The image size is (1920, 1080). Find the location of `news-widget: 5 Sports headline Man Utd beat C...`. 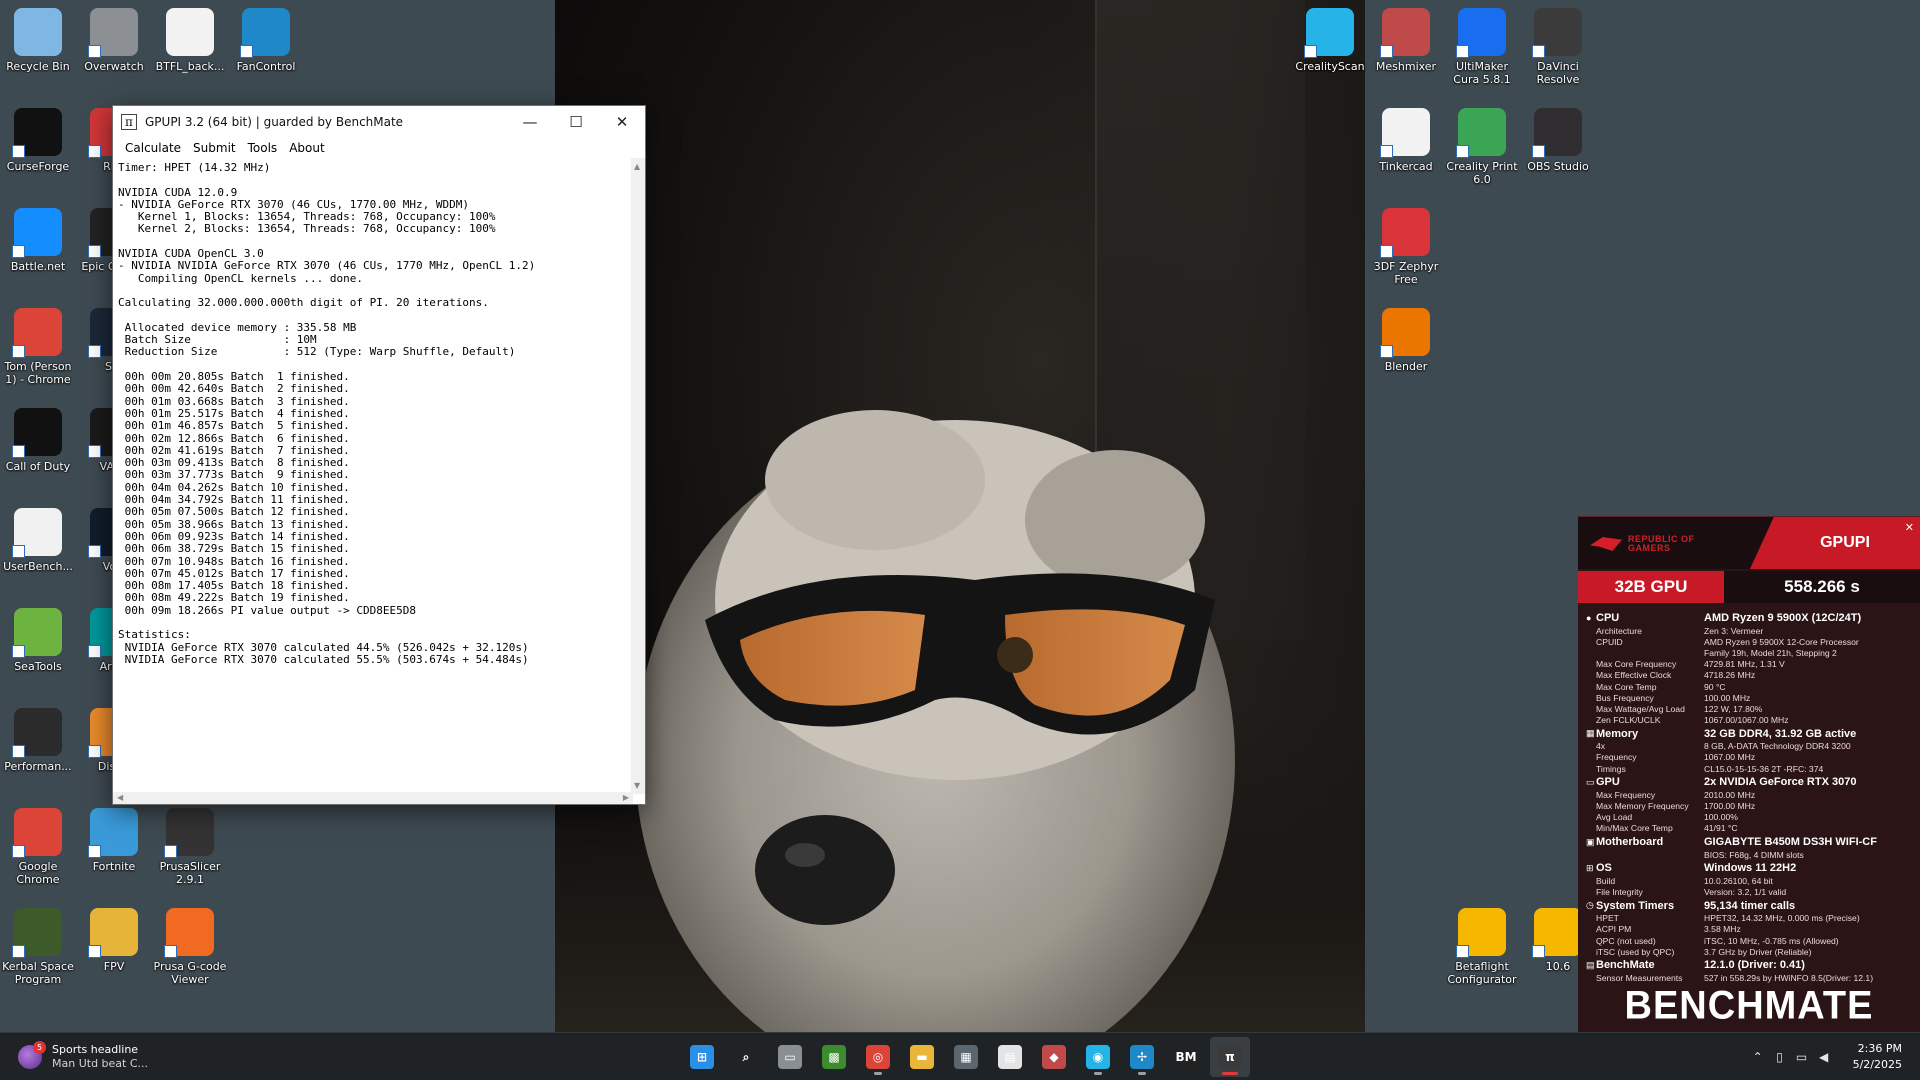

news-widget: 5 Sports headline Man Utd beat C... is located at coordinates (83, 1057).